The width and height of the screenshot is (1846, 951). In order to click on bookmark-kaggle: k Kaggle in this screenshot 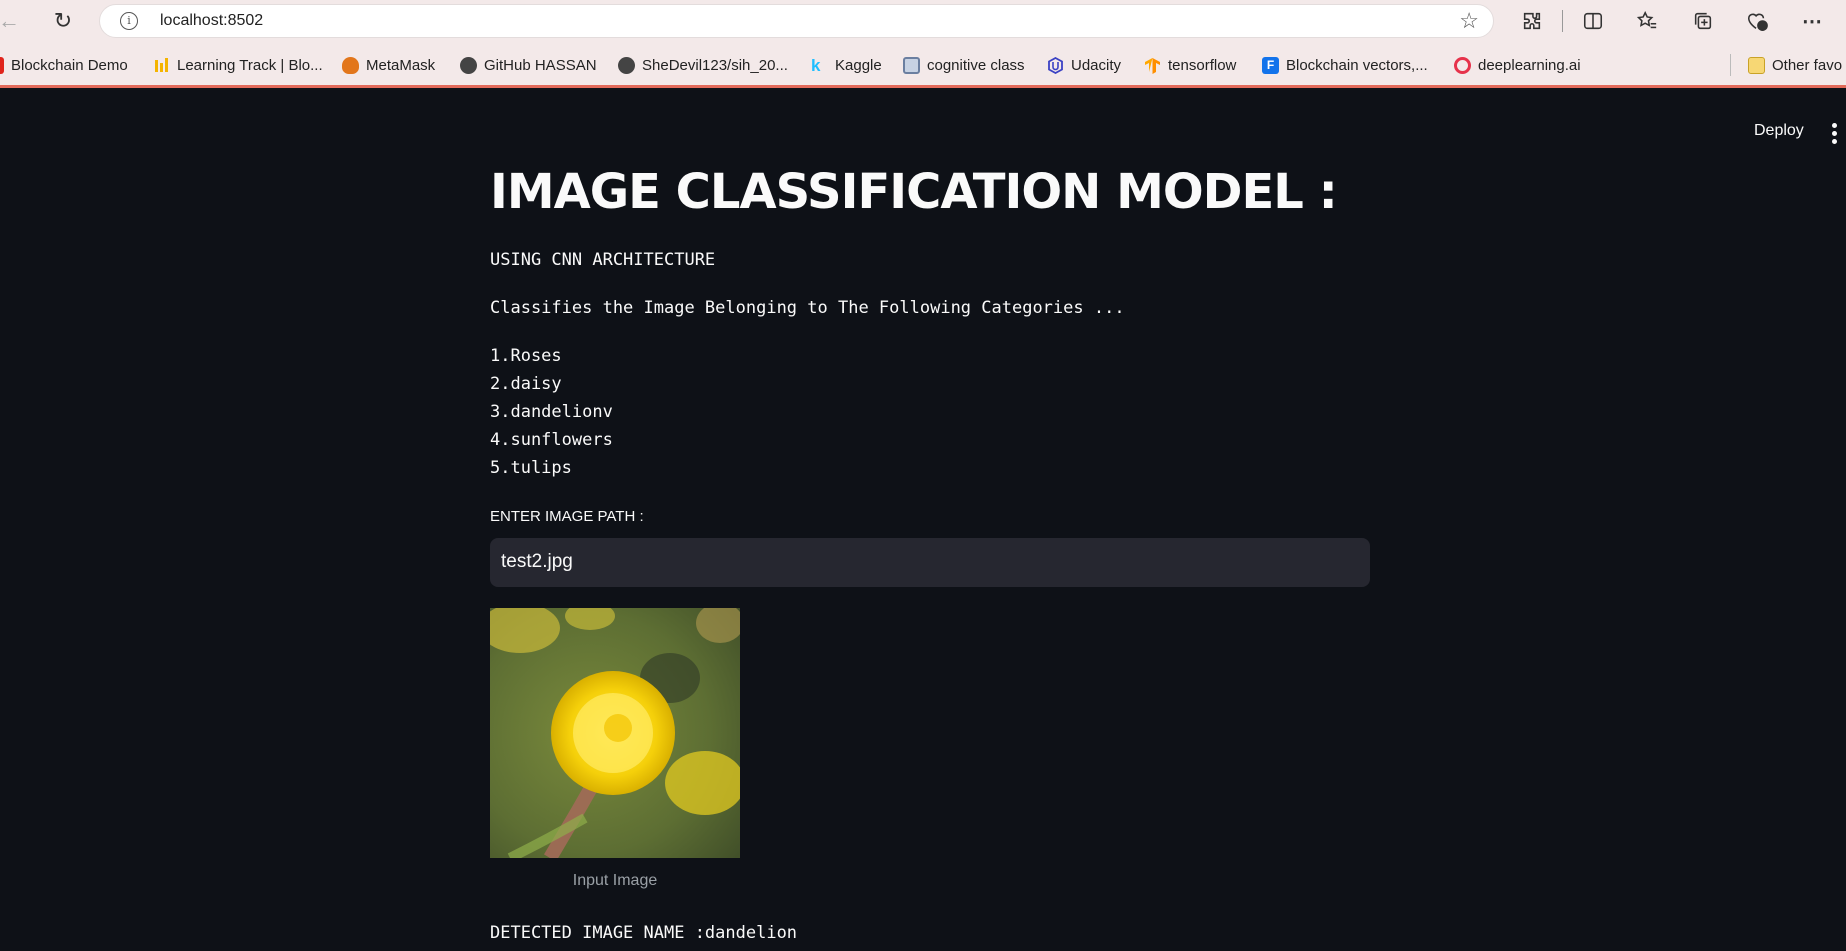, I will do `click(846, 65)`.